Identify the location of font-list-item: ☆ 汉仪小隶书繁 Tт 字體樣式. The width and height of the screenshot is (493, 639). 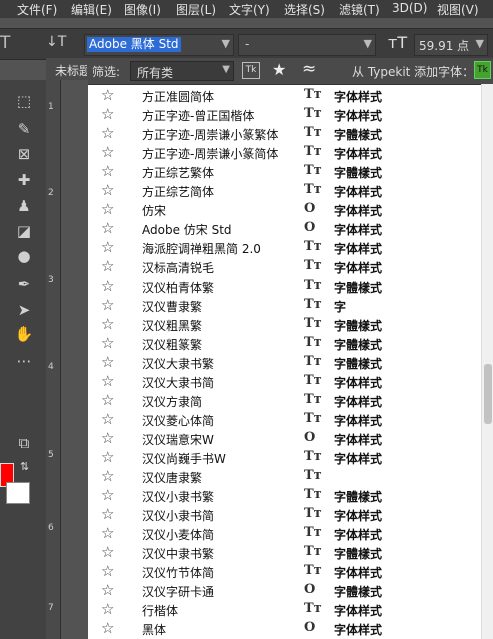
(284, 495).